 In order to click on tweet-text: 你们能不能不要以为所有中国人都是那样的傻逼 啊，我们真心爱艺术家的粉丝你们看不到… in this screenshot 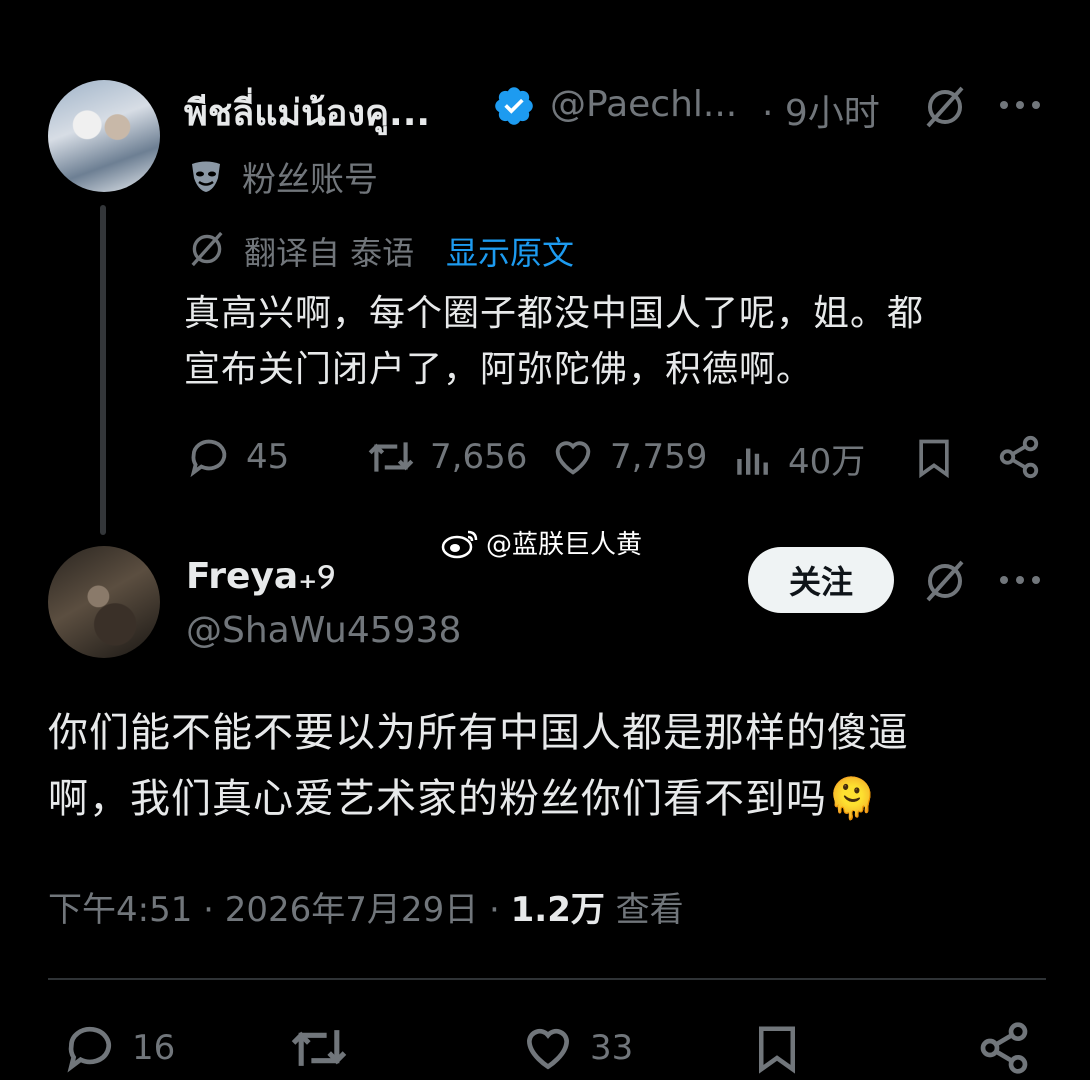, I will do `click(553, 766)`.